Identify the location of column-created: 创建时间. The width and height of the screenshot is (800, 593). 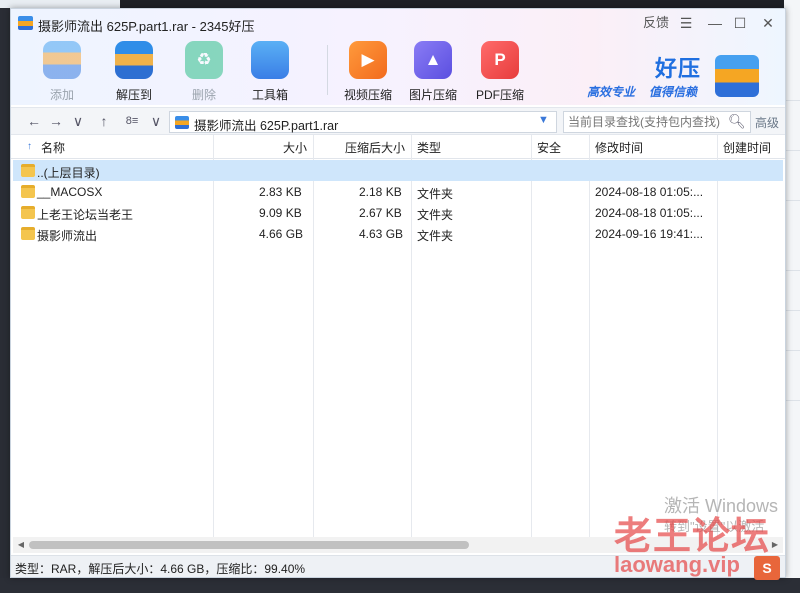
(747, 147).